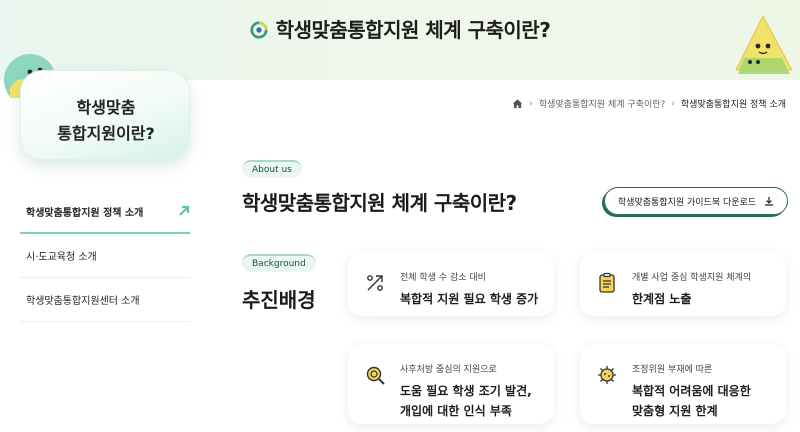 The height and width of the screenshot is (432, 800). I want to click on sidebar-item-label: 시·도교육청 소개, so click(61, 257).